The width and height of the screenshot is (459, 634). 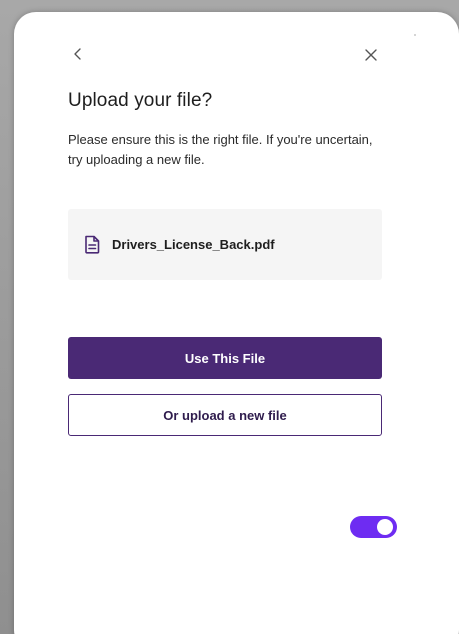 I want to click on file-name: Drivers_License_Back.pdf, so click(x=193, y=244).